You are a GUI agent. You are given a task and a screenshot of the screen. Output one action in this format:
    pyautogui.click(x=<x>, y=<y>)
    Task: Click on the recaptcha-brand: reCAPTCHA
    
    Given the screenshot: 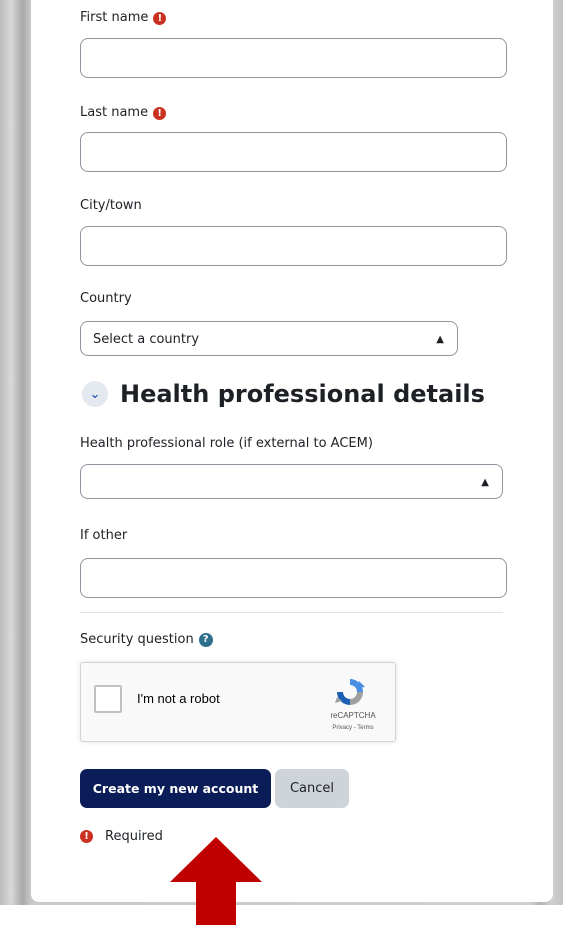 What is the action you would take?
    pyautogui.click(x=353, y=715)
    